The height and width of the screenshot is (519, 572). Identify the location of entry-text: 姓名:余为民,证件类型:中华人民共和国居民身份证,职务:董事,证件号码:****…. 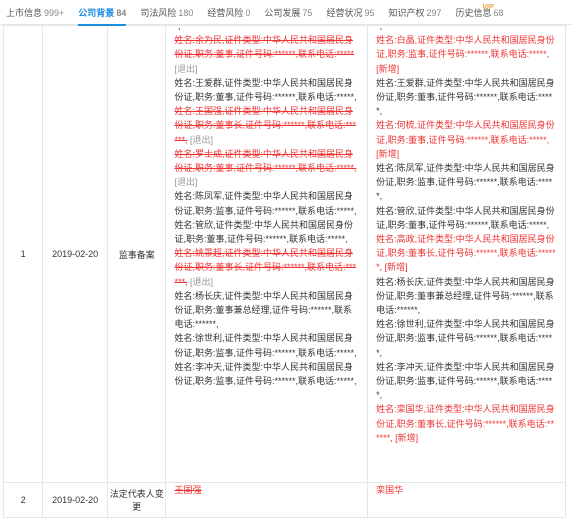
(264, 47).